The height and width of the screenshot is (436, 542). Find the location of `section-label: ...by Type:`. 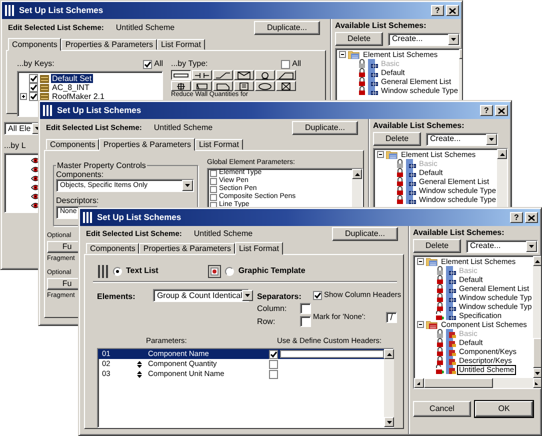

section-label: ...by Type: is located at coordinates (189, 64).